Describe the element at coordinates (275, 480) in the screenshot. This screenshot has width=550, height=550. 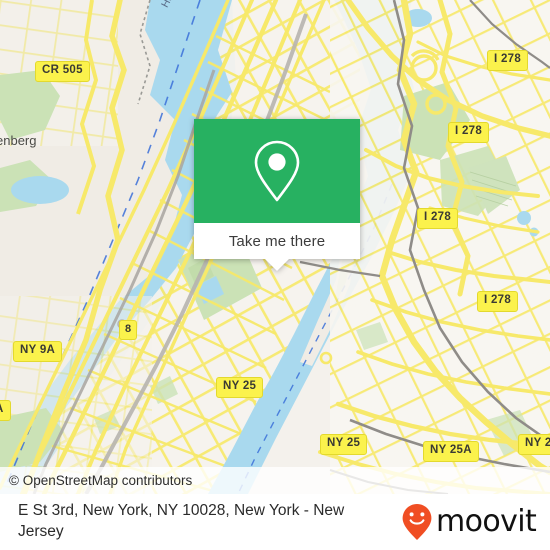
I see `map-attribution-bar: © OpenStreetMap contributors` at that location.